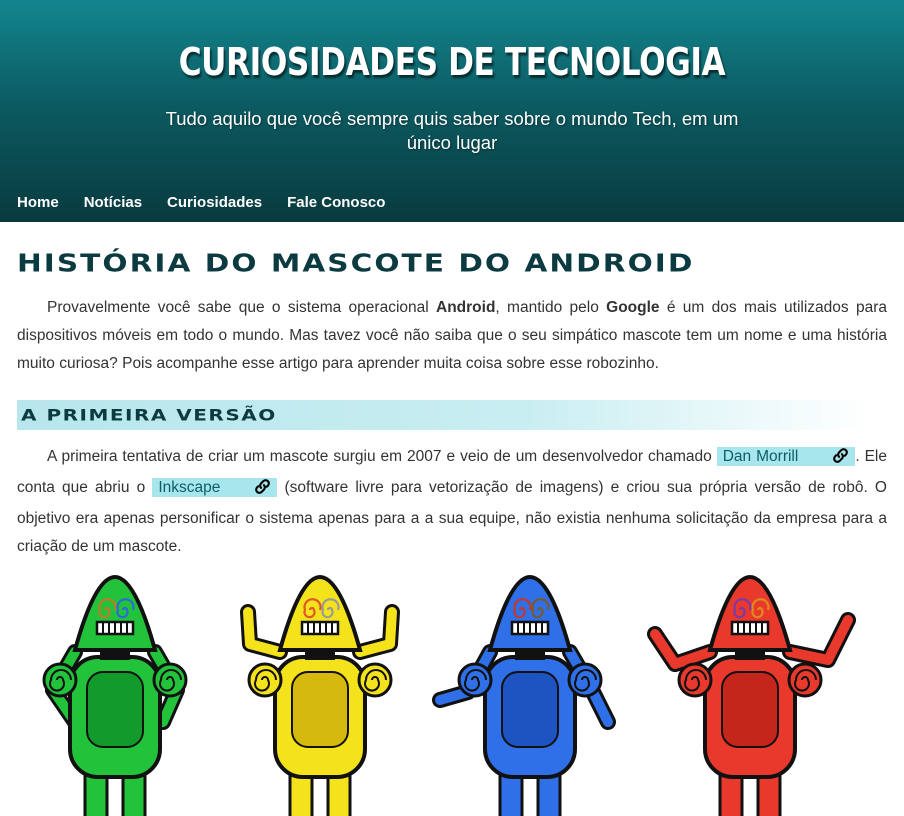  What do you see at coordinates (38, 202) in the screenshot?
I see `nav-home: Home` at bounding box center [38, 202].